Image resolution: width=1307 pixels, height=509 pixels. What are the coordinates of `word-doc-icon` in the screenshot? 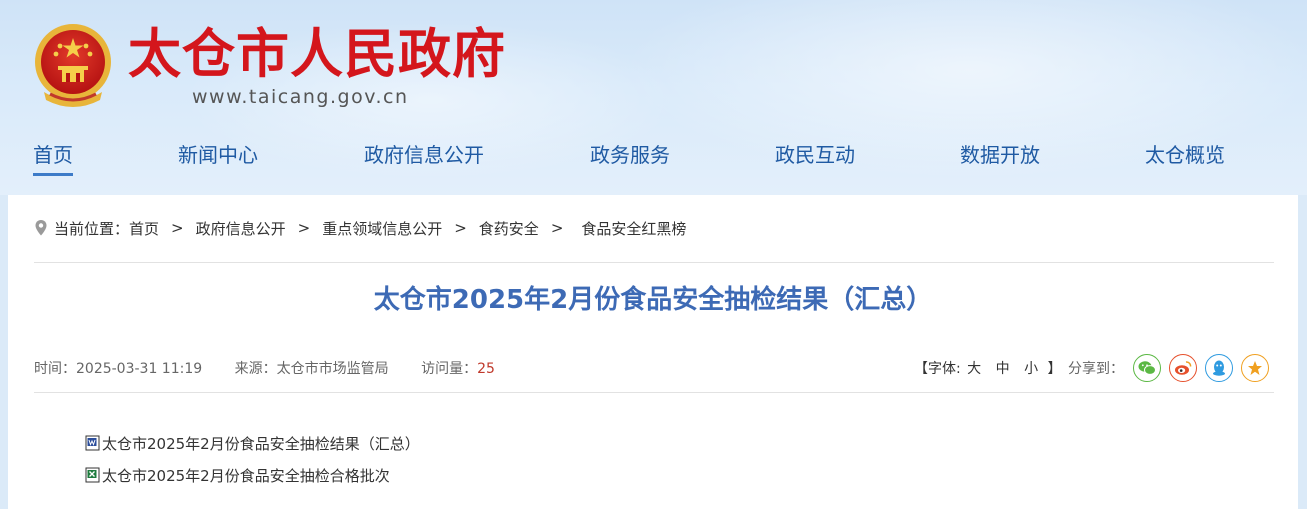 It's located at (92, 443).